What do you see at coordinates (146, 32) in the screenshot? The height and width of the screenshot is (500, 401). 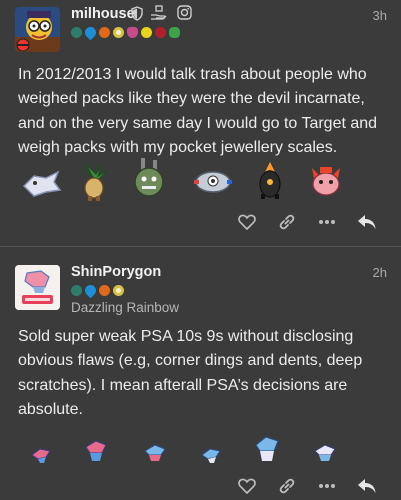 I see `coin-icon` at bounding box center [146, 32].